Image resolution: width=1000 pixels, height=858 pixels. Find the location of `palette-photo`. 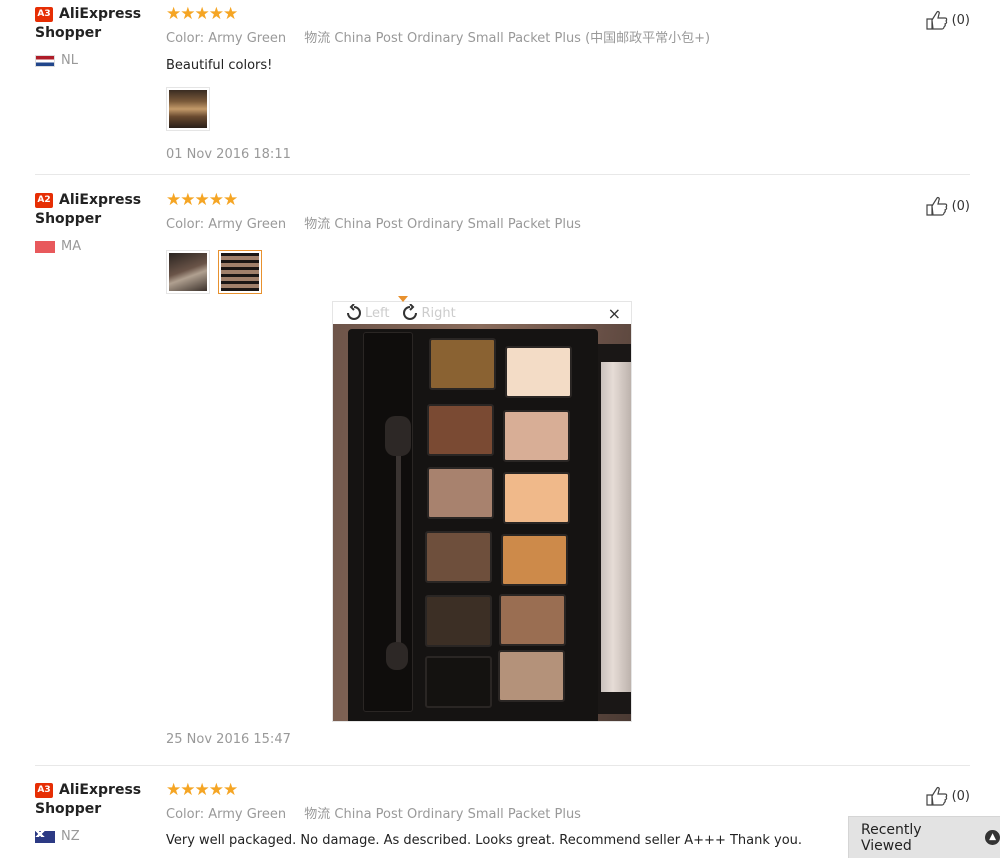

palette-photo is located at coordinates (482, 522).